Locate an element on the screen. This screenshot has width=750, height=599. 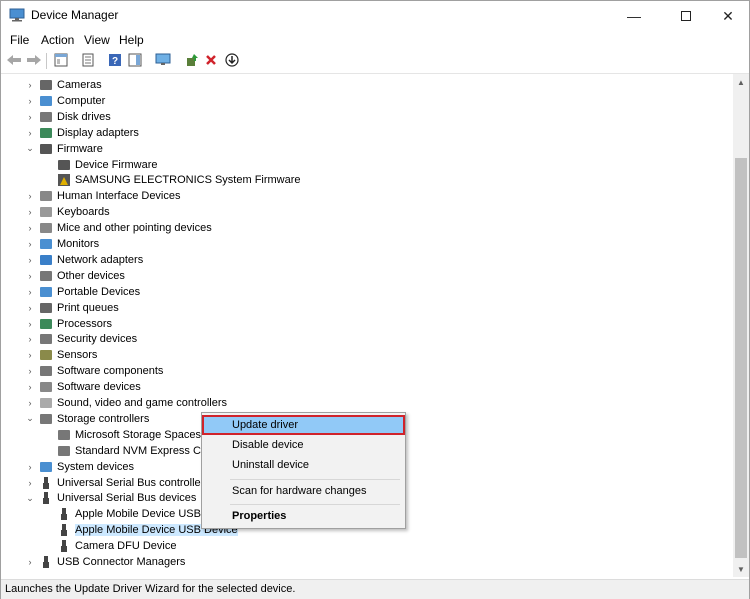
tree-item: Device Firmware is located at coordinates (107, 165).